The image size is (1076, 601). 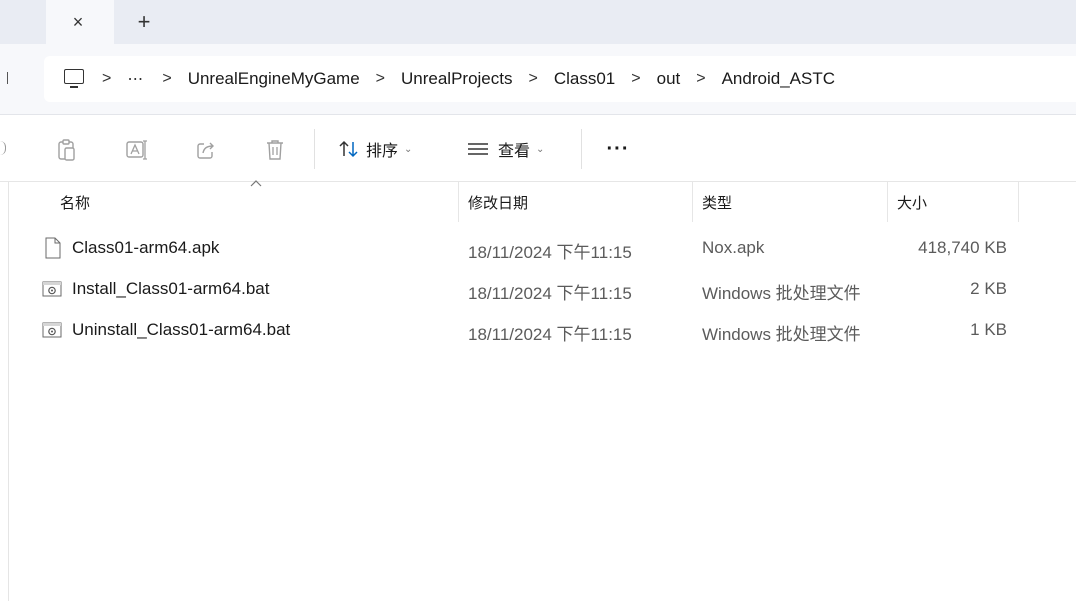 I want to click on view-label: 查看, so click(x=514, y=151).